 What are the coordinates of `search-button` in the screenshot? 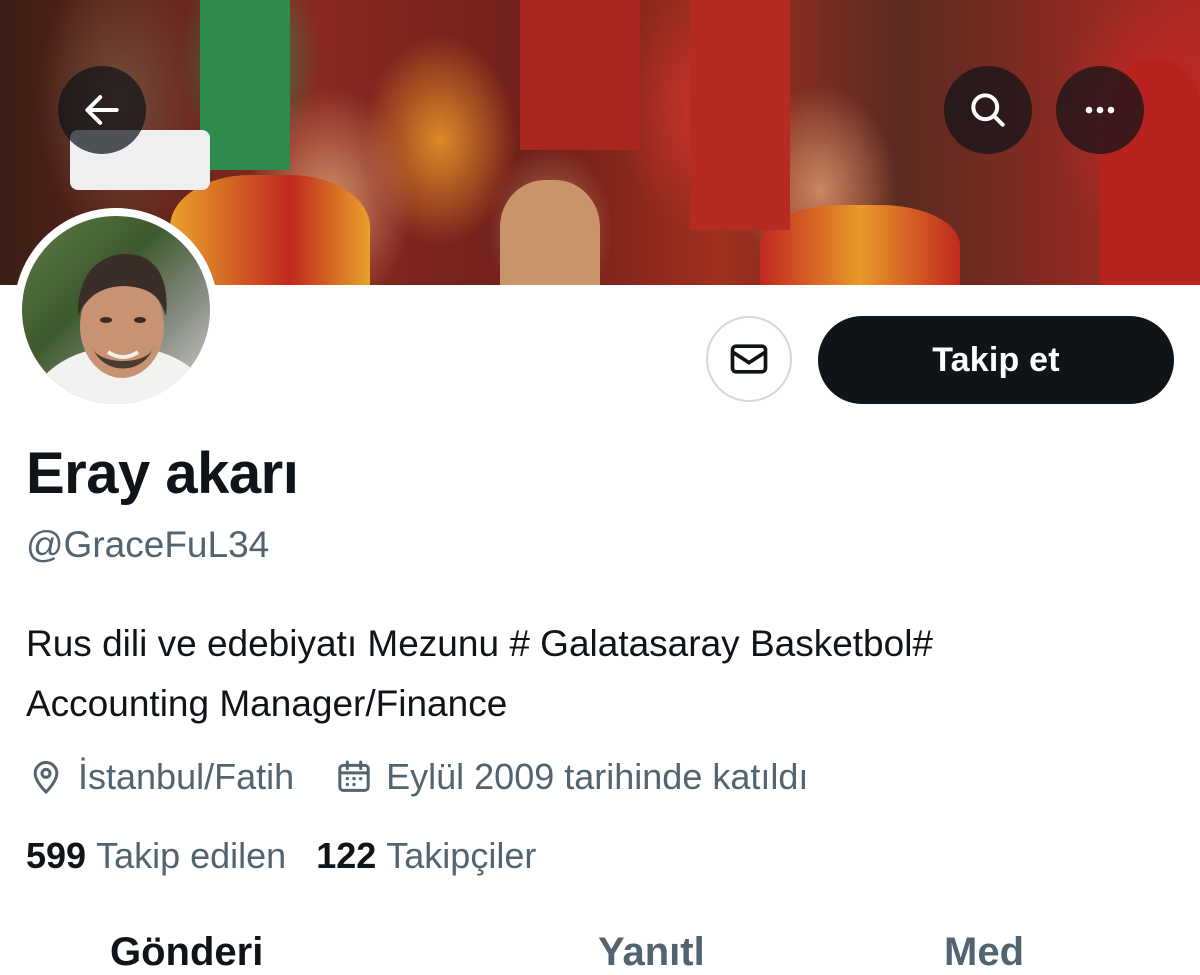 It's located at (988, 110).